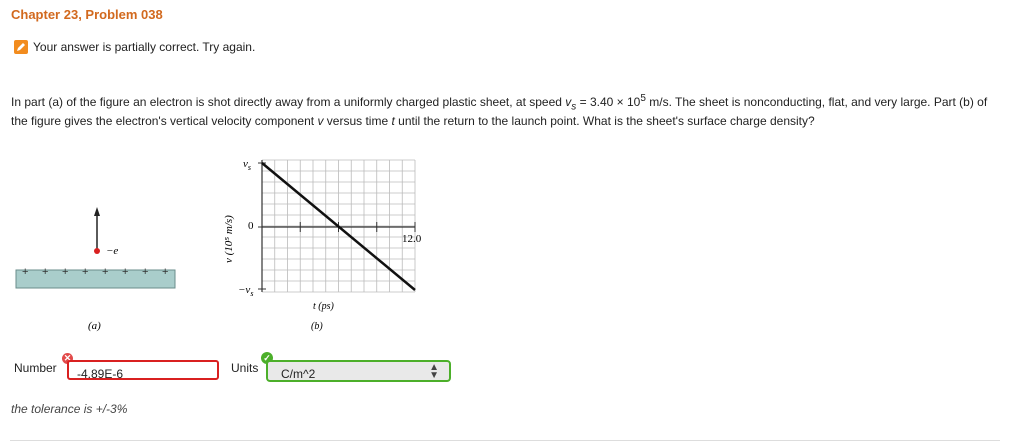  What do you see at coordinates (322, 245) in the screenshot?
I see `figure-part-b: v (10⁵ m/s) vs 0 −vs 12.0 t (ps) (b)` at bounding box center [322, 245].